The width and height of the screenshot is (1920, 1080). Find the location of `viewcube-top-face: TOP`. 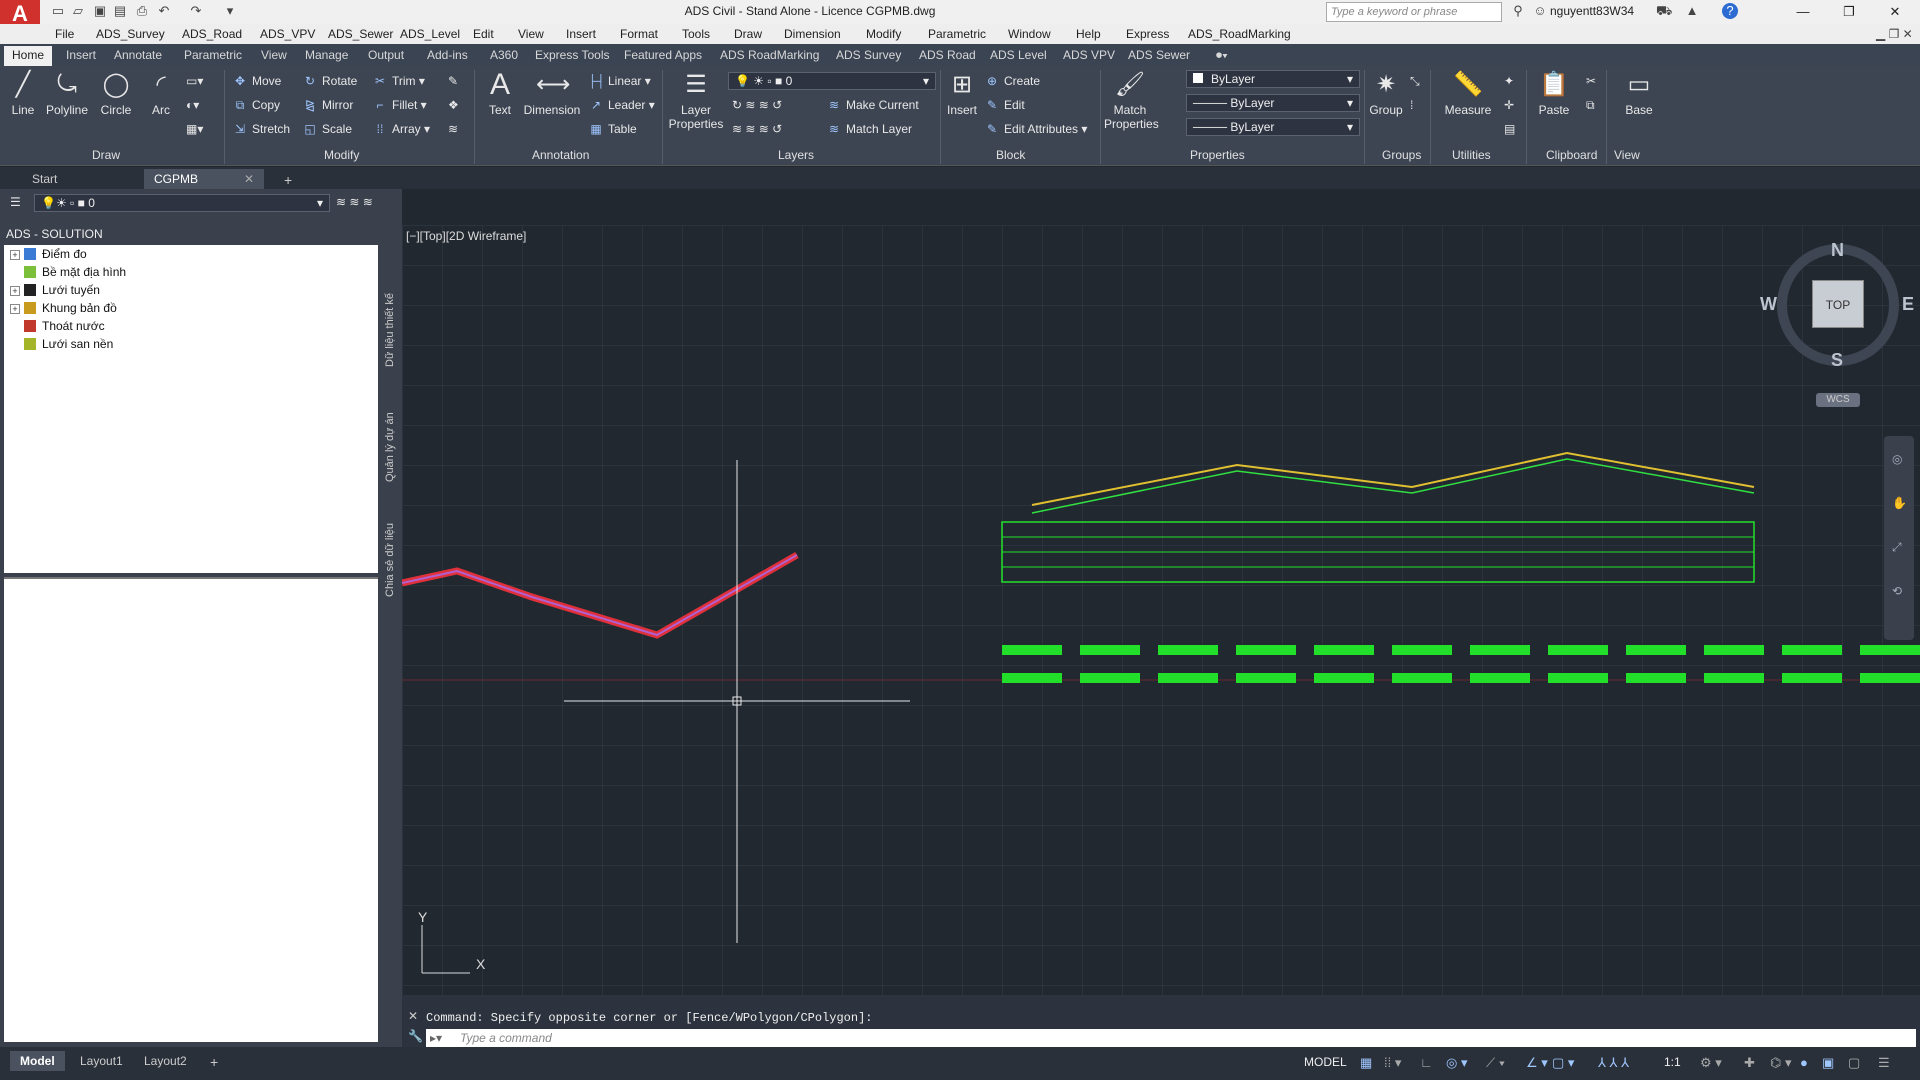

viewcube-top-face: TOP is located at coordinates (1838, 304).